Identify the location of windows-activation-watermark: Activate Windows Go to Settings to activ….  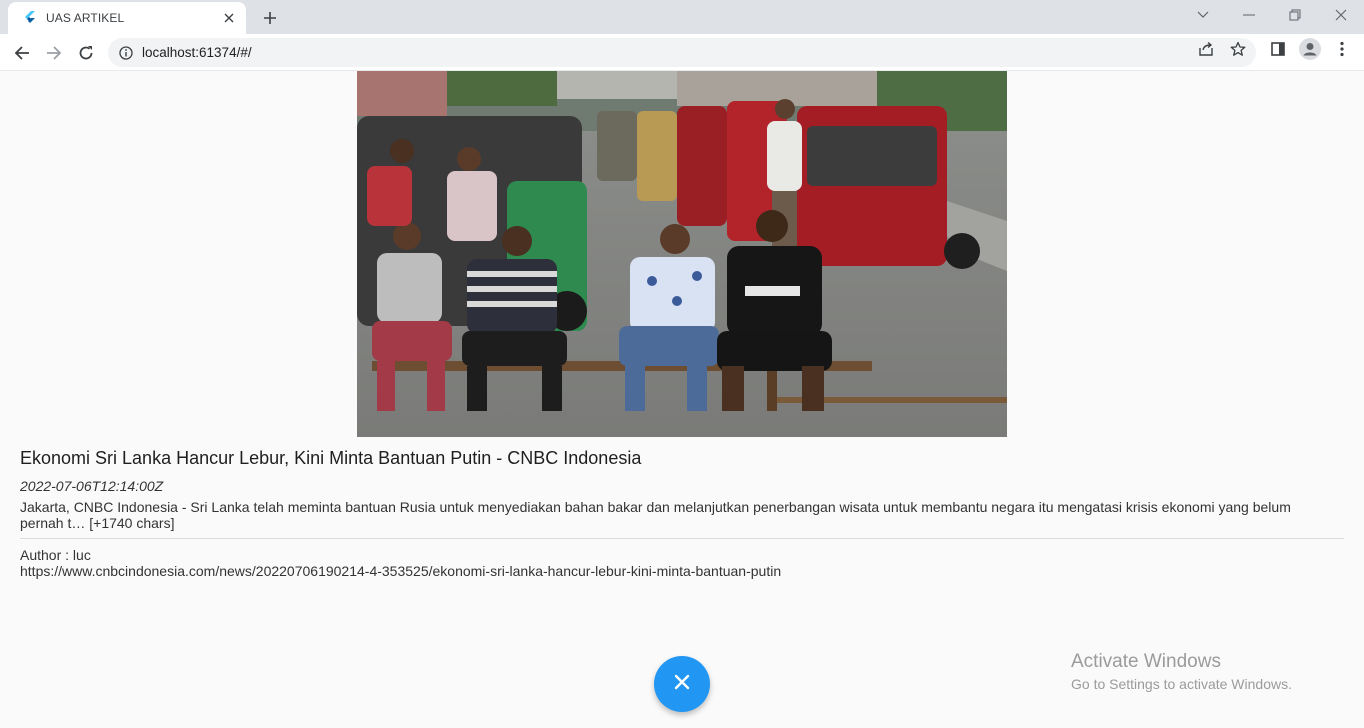
(1181, 673).